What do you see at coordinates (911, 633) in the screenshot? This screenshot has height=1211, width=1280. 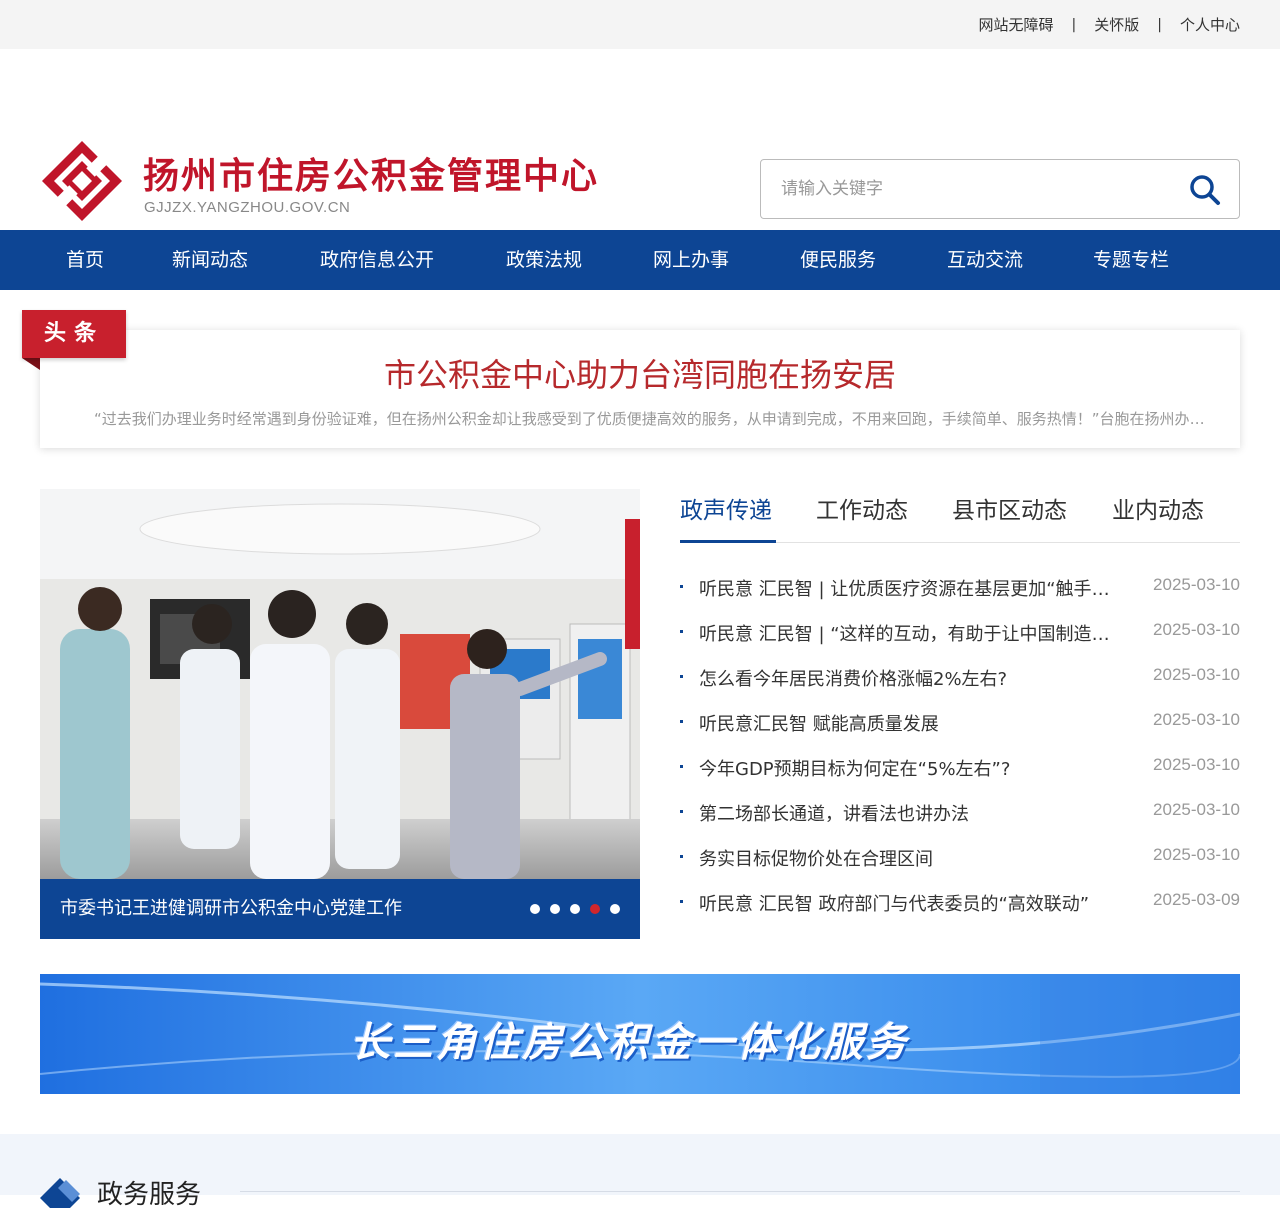 I see `news-item-title: 听民意 汇民智 | “这样的互动，有助于让中国制造变得更好”` at bounding box center [911, 633].